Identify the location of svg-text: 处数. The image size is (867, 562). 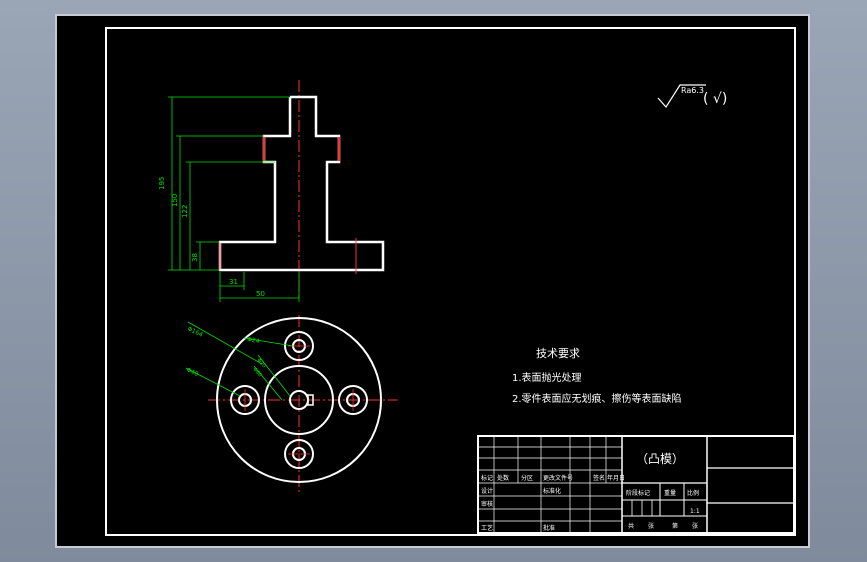
(503, 478).